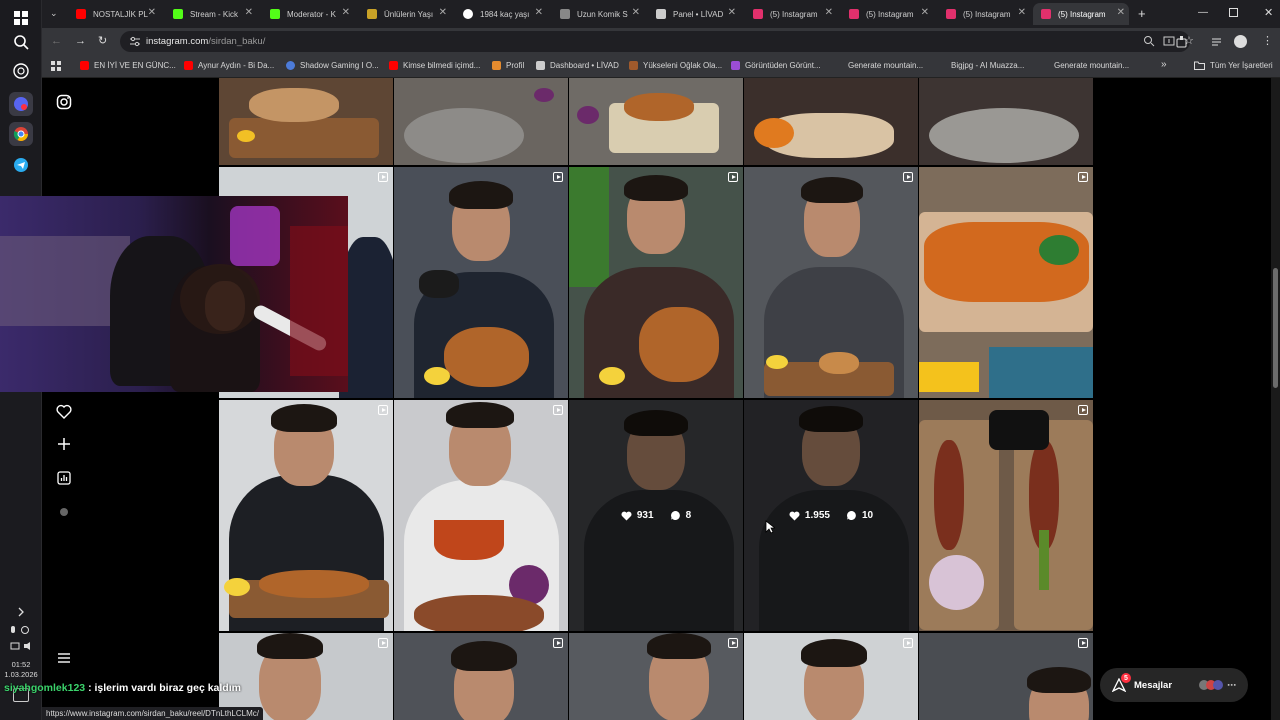  What do you see at coordinates (21, 646) in the screenshot?
I see `network-volume-icon` at bounding box center [21, 646].